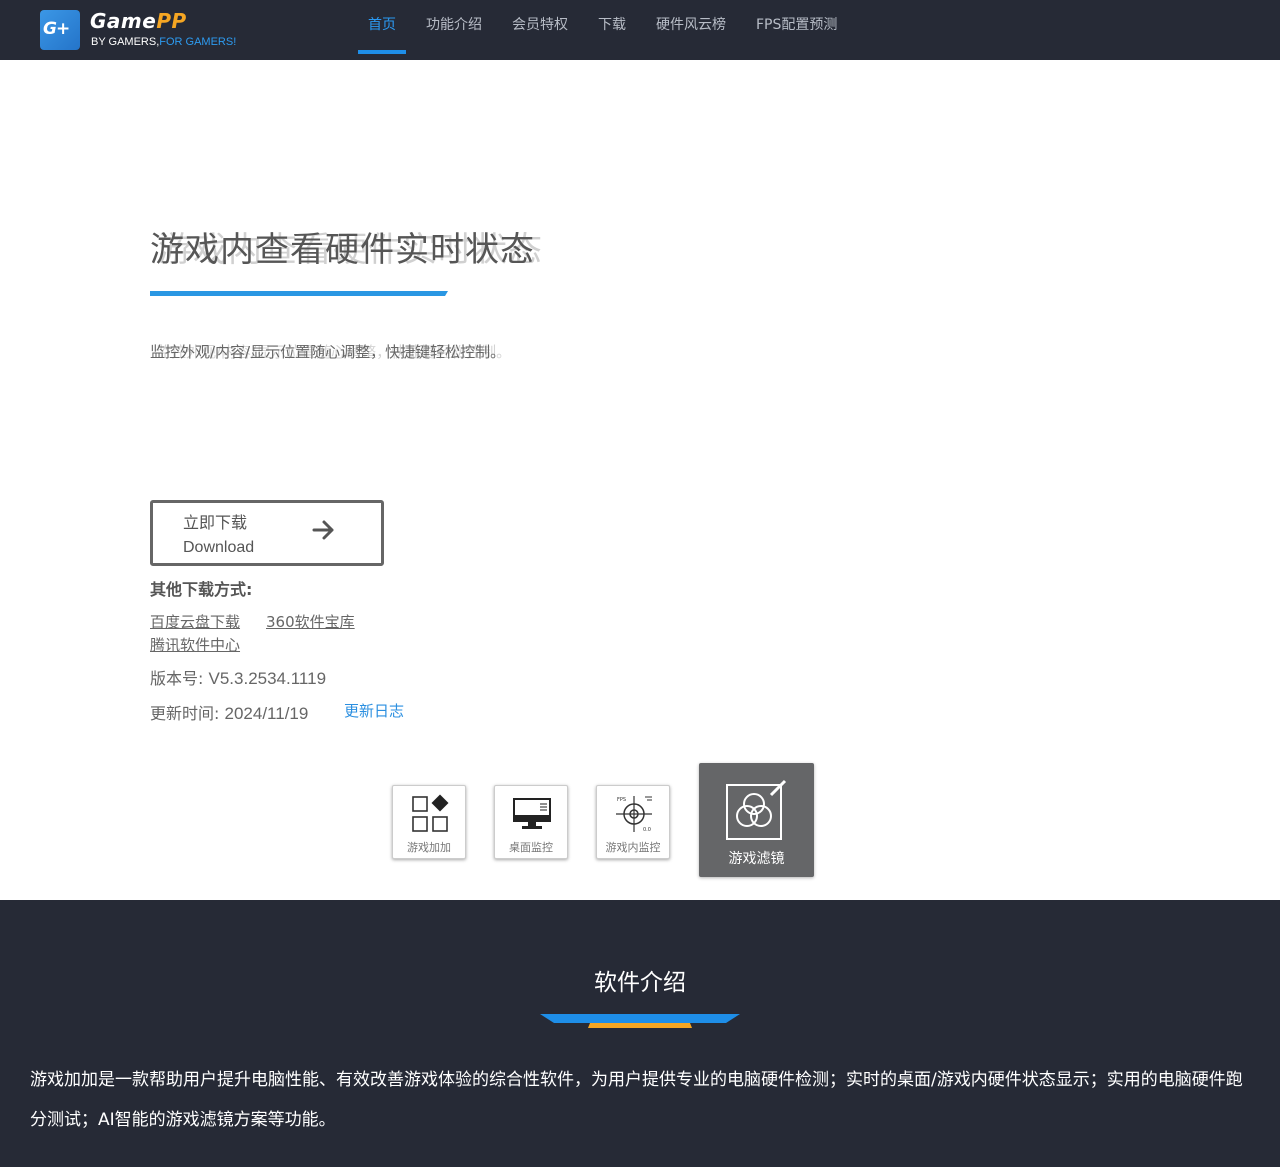  What do you see at coordinates (454, 30) in the screenshot?
I see `nav-item-features: 功能介绍` at bounding box center [454, 30].